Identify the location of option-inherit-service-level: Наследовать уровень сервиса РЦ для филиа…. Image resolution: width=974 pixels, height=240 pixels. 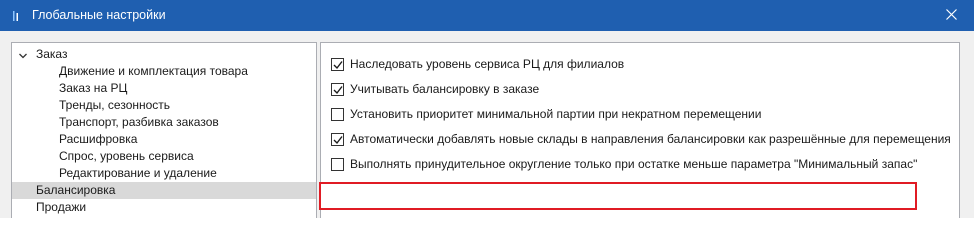
(477, 64).